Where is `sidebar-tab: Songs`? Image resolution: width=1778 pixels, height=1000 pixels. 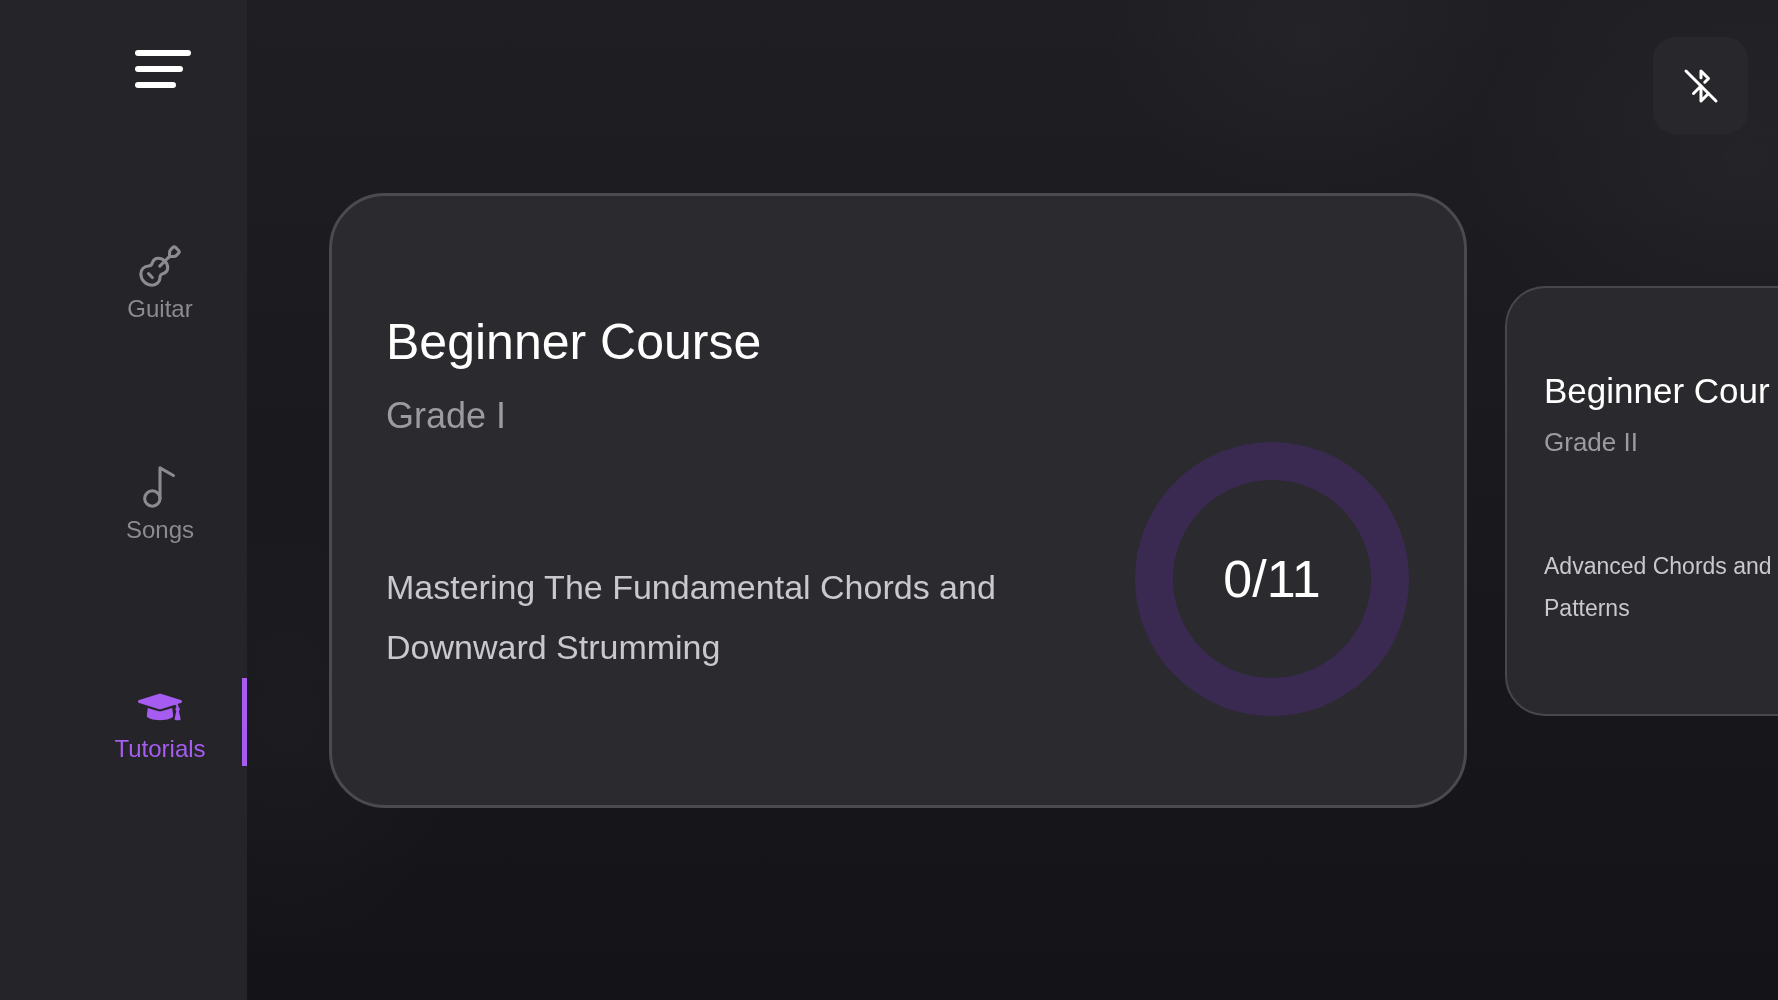 sidebar-tab: Songs is located at coordinates (160, 501).